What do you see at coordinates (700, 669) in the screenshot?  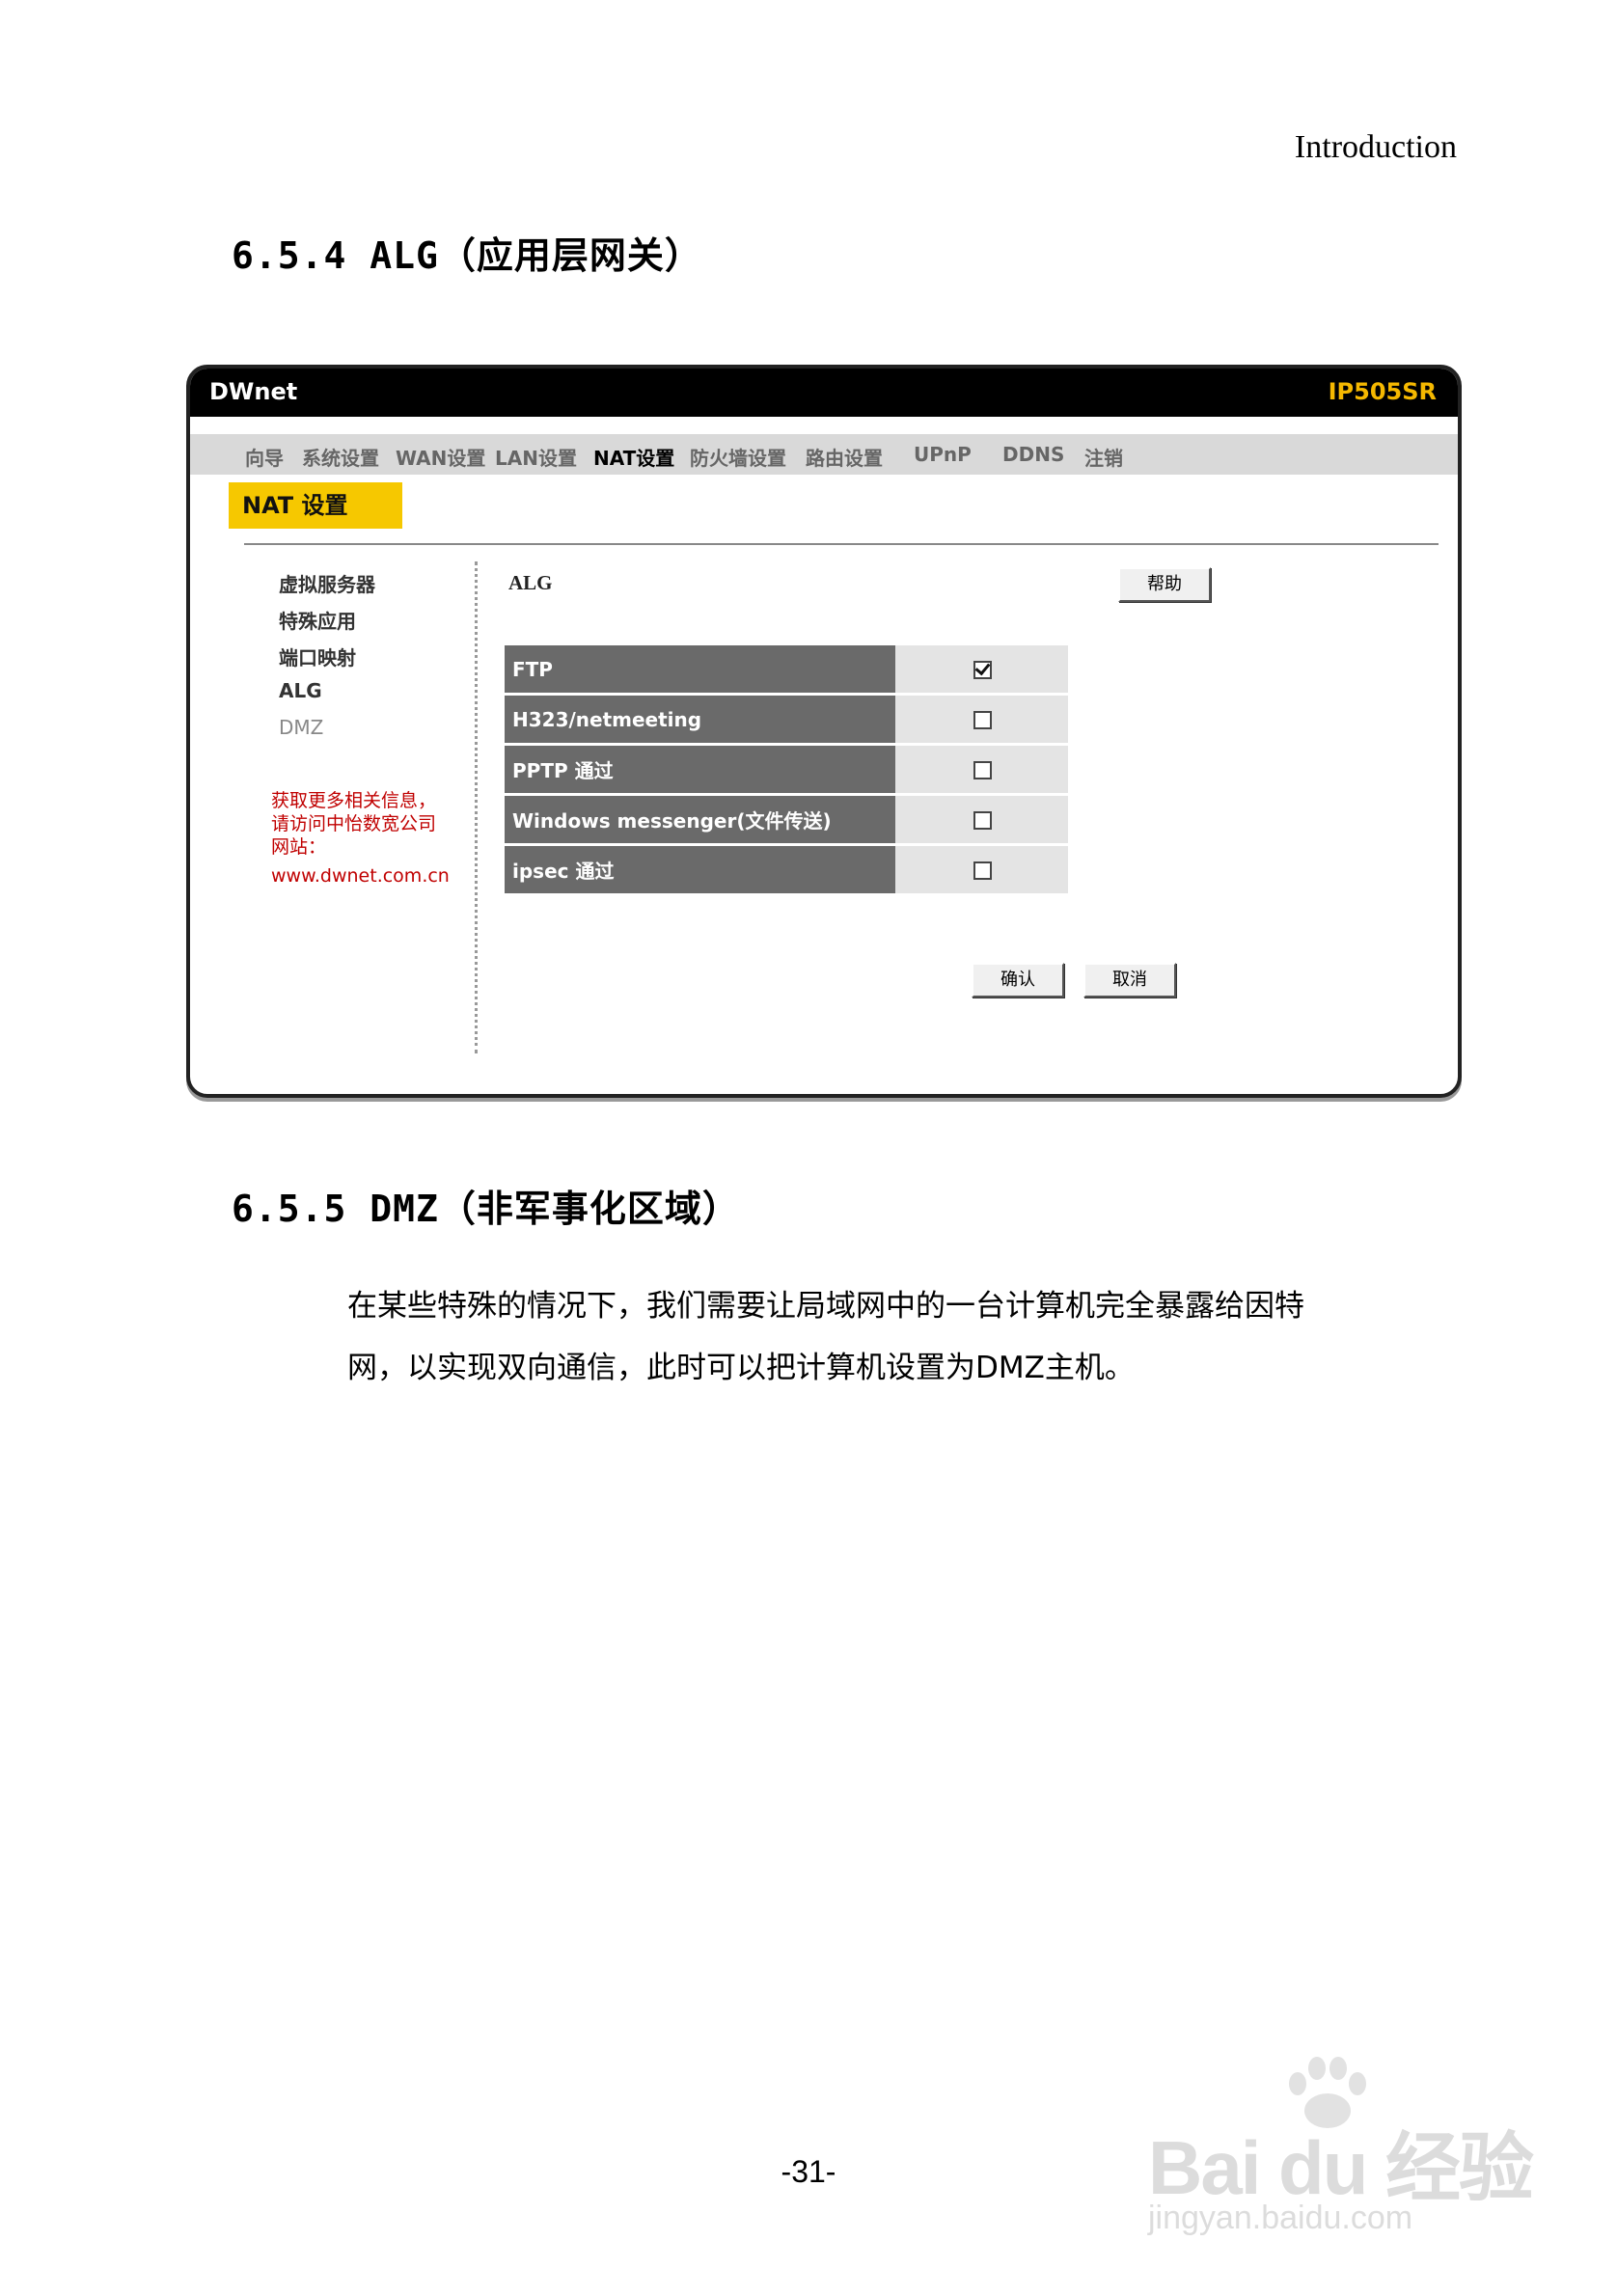 I see `option-label-ftp: FTP` at bounding box center [700, 669].